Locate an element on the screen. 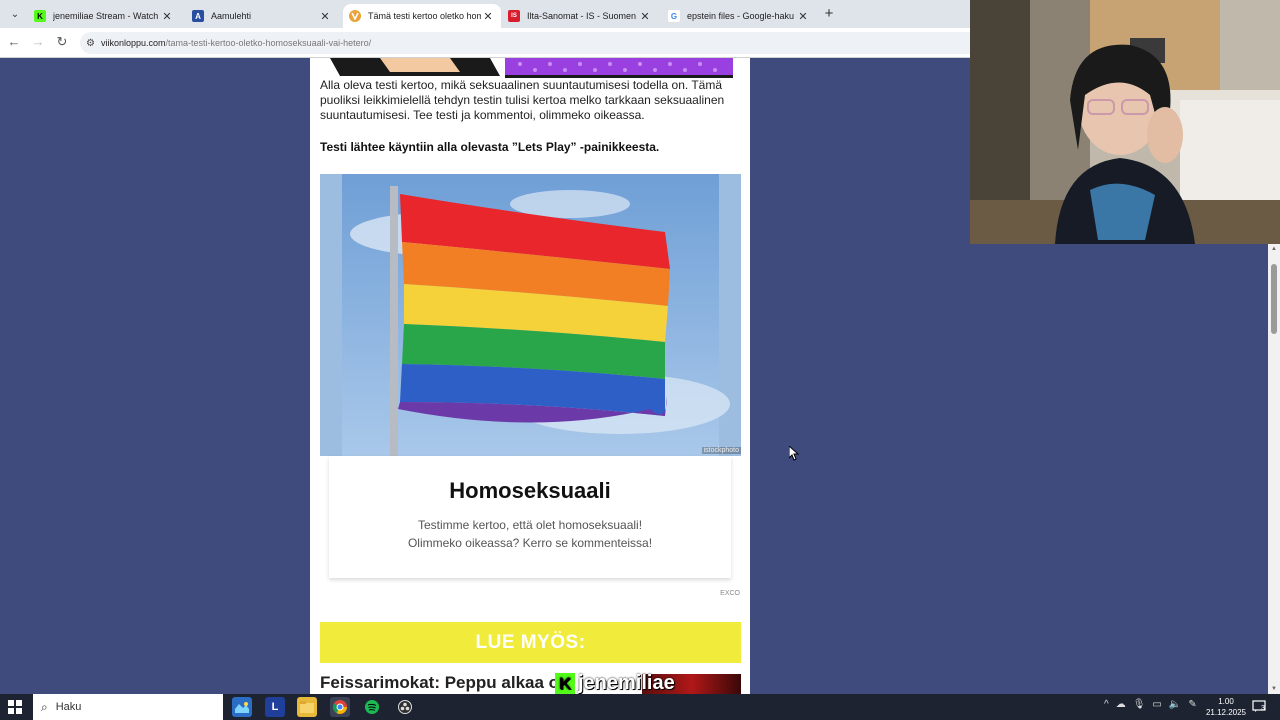 The image size is (1280, 720). tab-ilta-sanomat: IS Ilta-Sanomat - IS - Suomen suu ✕ is located at coordinates (580, 16).